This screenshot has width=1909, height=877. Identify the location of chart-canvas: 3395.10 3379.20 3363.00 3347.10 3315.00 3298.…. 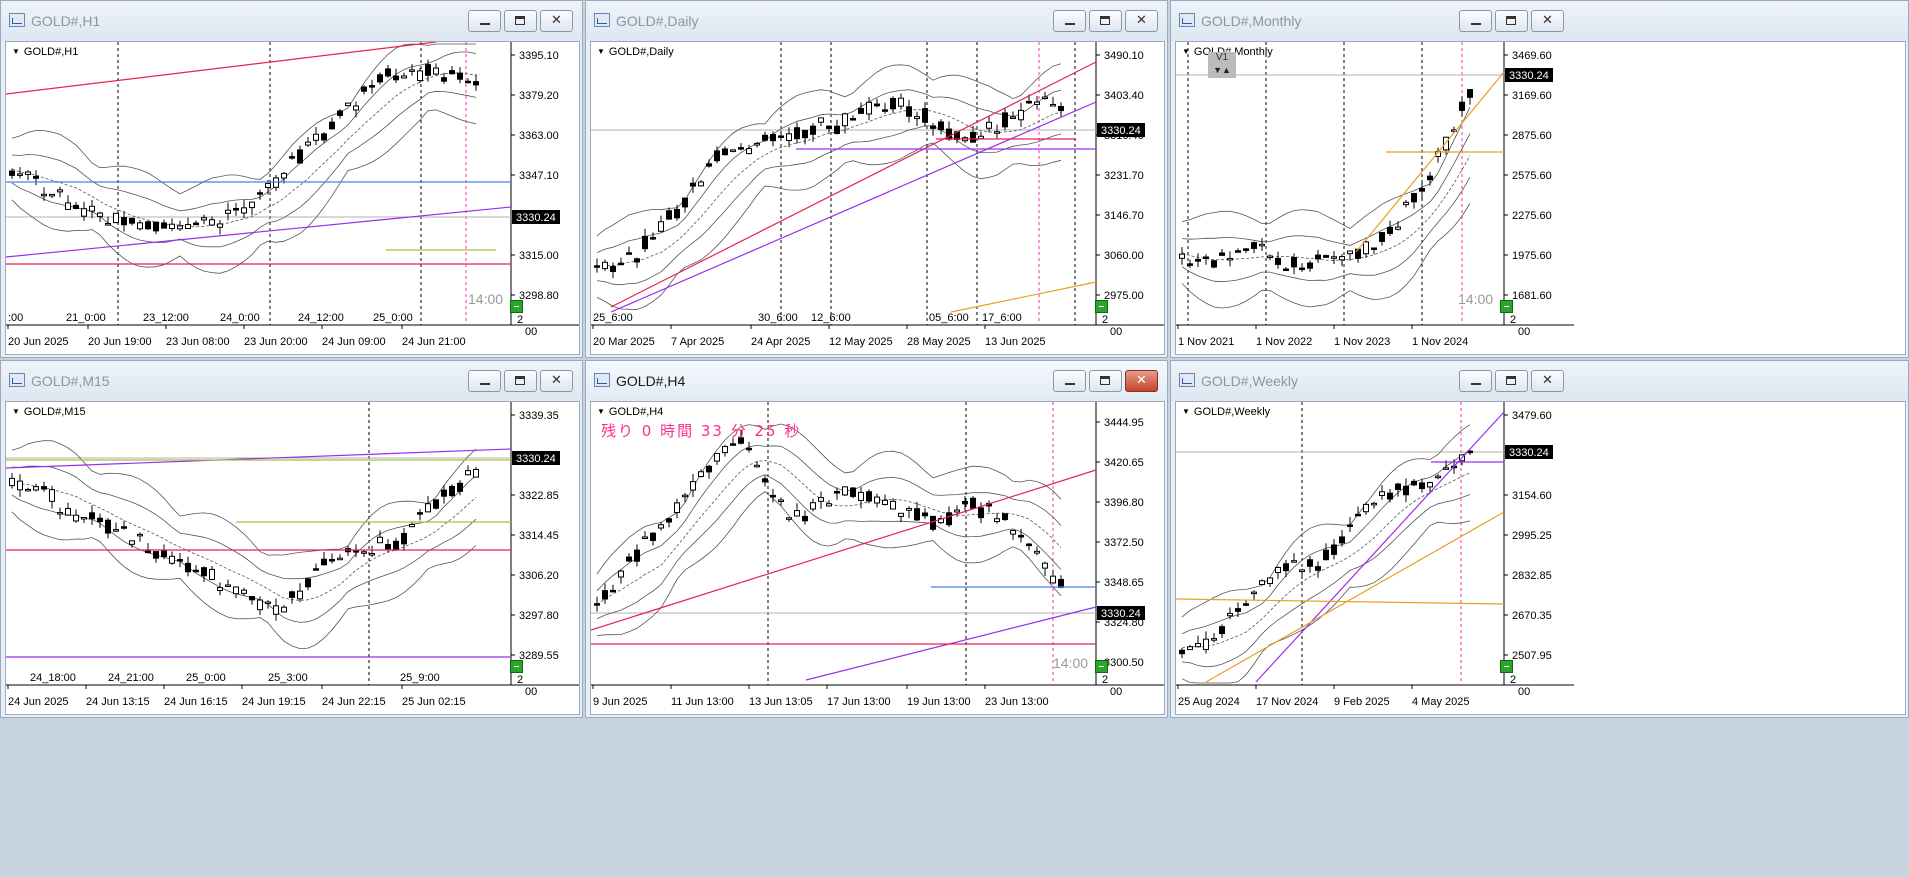
(292, 198).